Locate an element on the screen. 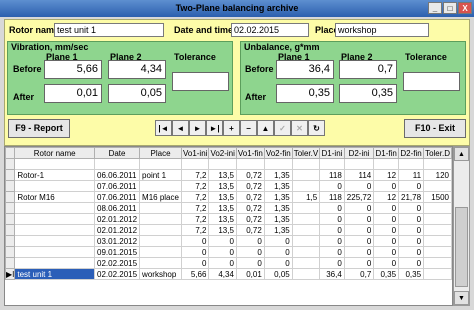 The image size is (474, 310). table-cell: test unit 1 is located at coordinates (54, 274).